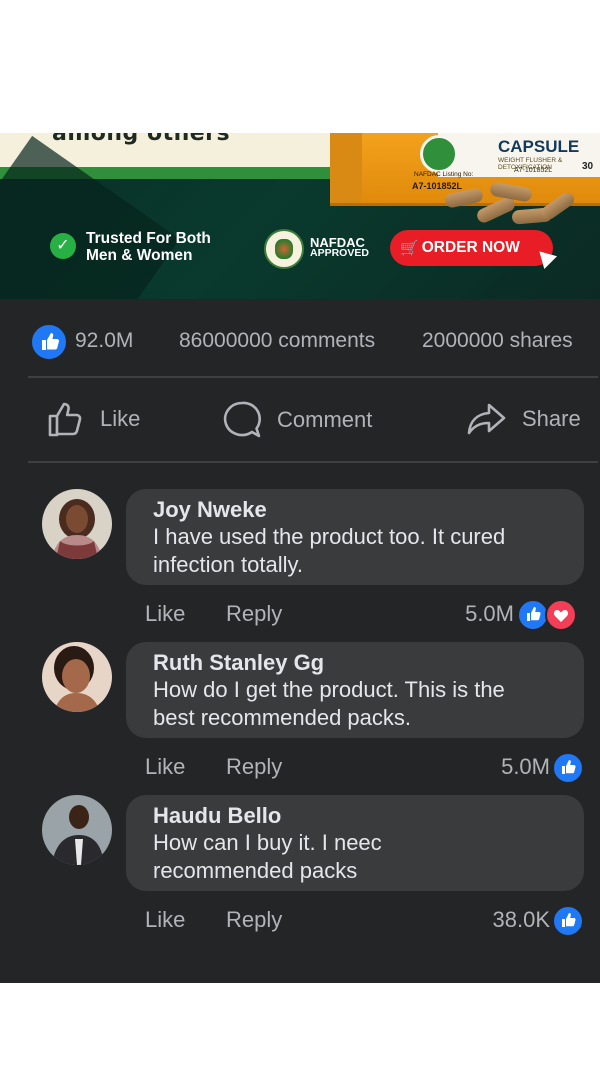 Image resolution: width=600 pixels, height=1083 pixels. Describe the element at coordinates (148, 238) in the screenshot. I see `trusted-line-1: Trusted For Both` at that location.